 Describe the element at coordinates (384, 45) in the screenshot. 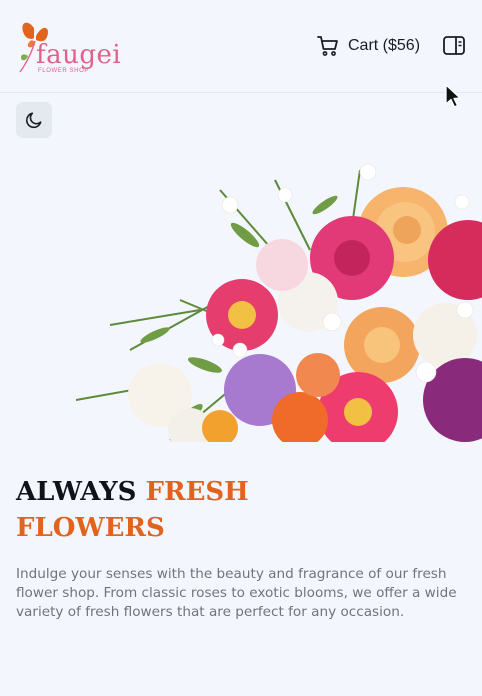

I see `cart-label: Cart ($56)` at that location.